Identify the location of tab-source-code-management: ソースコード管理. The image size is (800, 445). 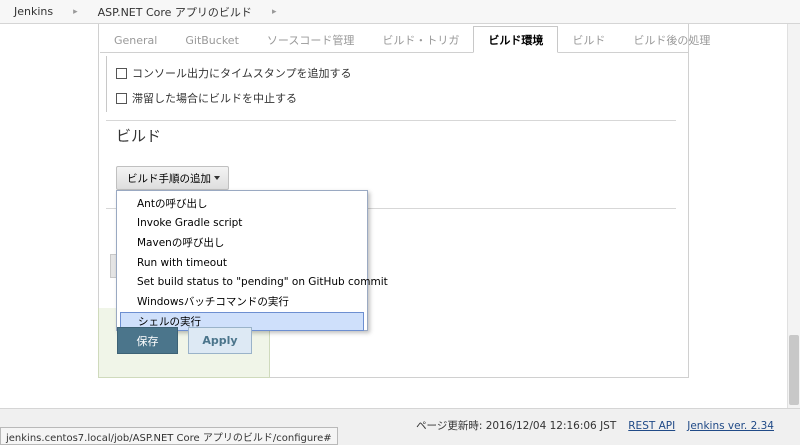
(310, 40).